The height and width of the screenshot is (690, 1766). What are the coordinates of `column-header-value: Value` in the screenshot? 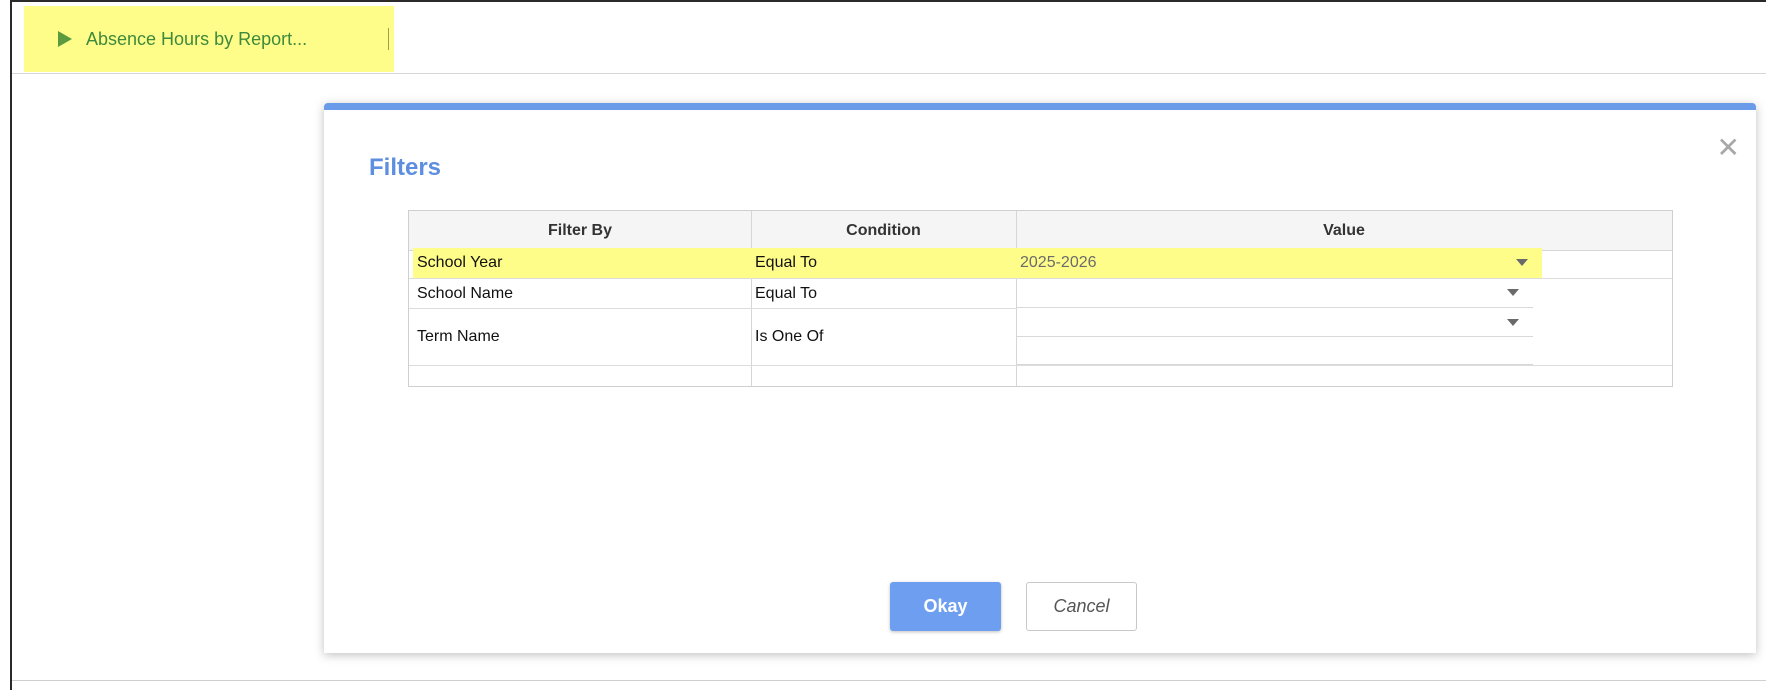 It's located at (1344, 231).